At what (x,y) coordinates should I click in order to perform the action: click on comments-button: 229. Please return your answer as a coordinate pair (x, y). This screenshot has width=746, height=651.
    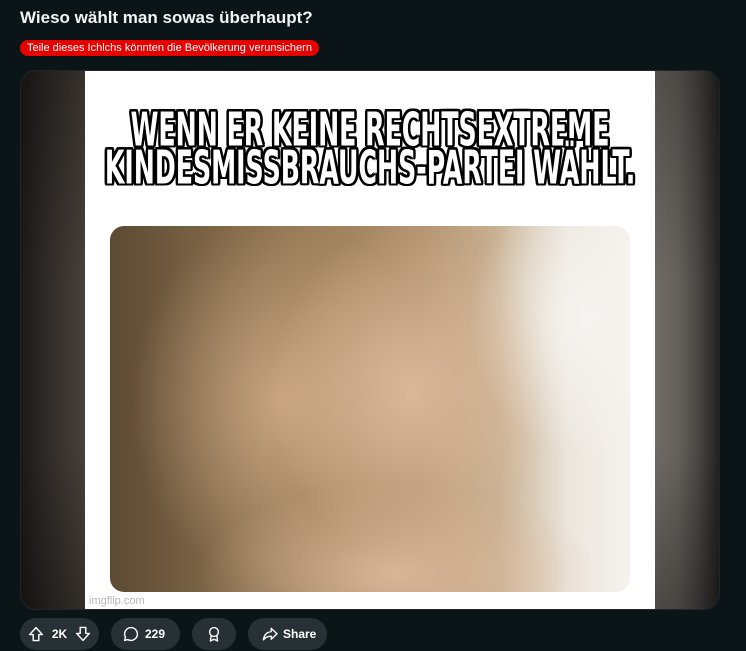
    Looking at the image, I should click on (145, 634).